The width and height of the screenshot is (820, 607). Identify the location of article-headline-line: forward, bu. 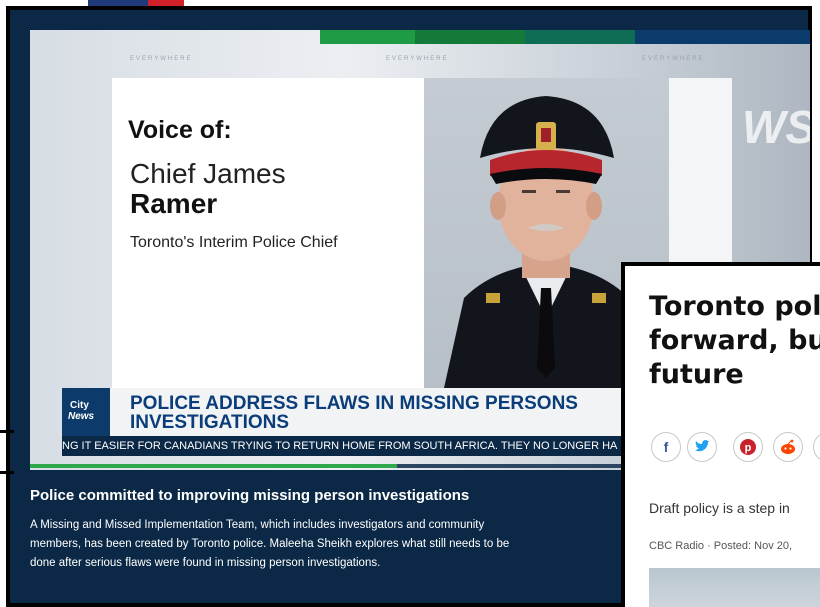
(734, 340).